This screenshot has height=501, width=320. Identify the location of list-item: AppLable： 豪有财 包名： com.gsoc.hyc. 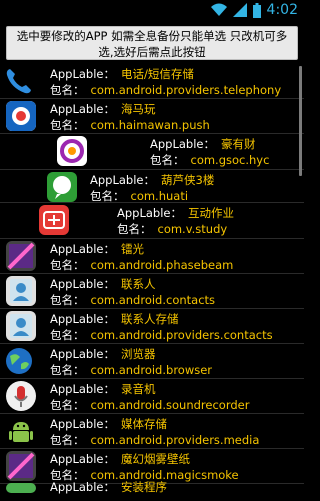
(152, 152).